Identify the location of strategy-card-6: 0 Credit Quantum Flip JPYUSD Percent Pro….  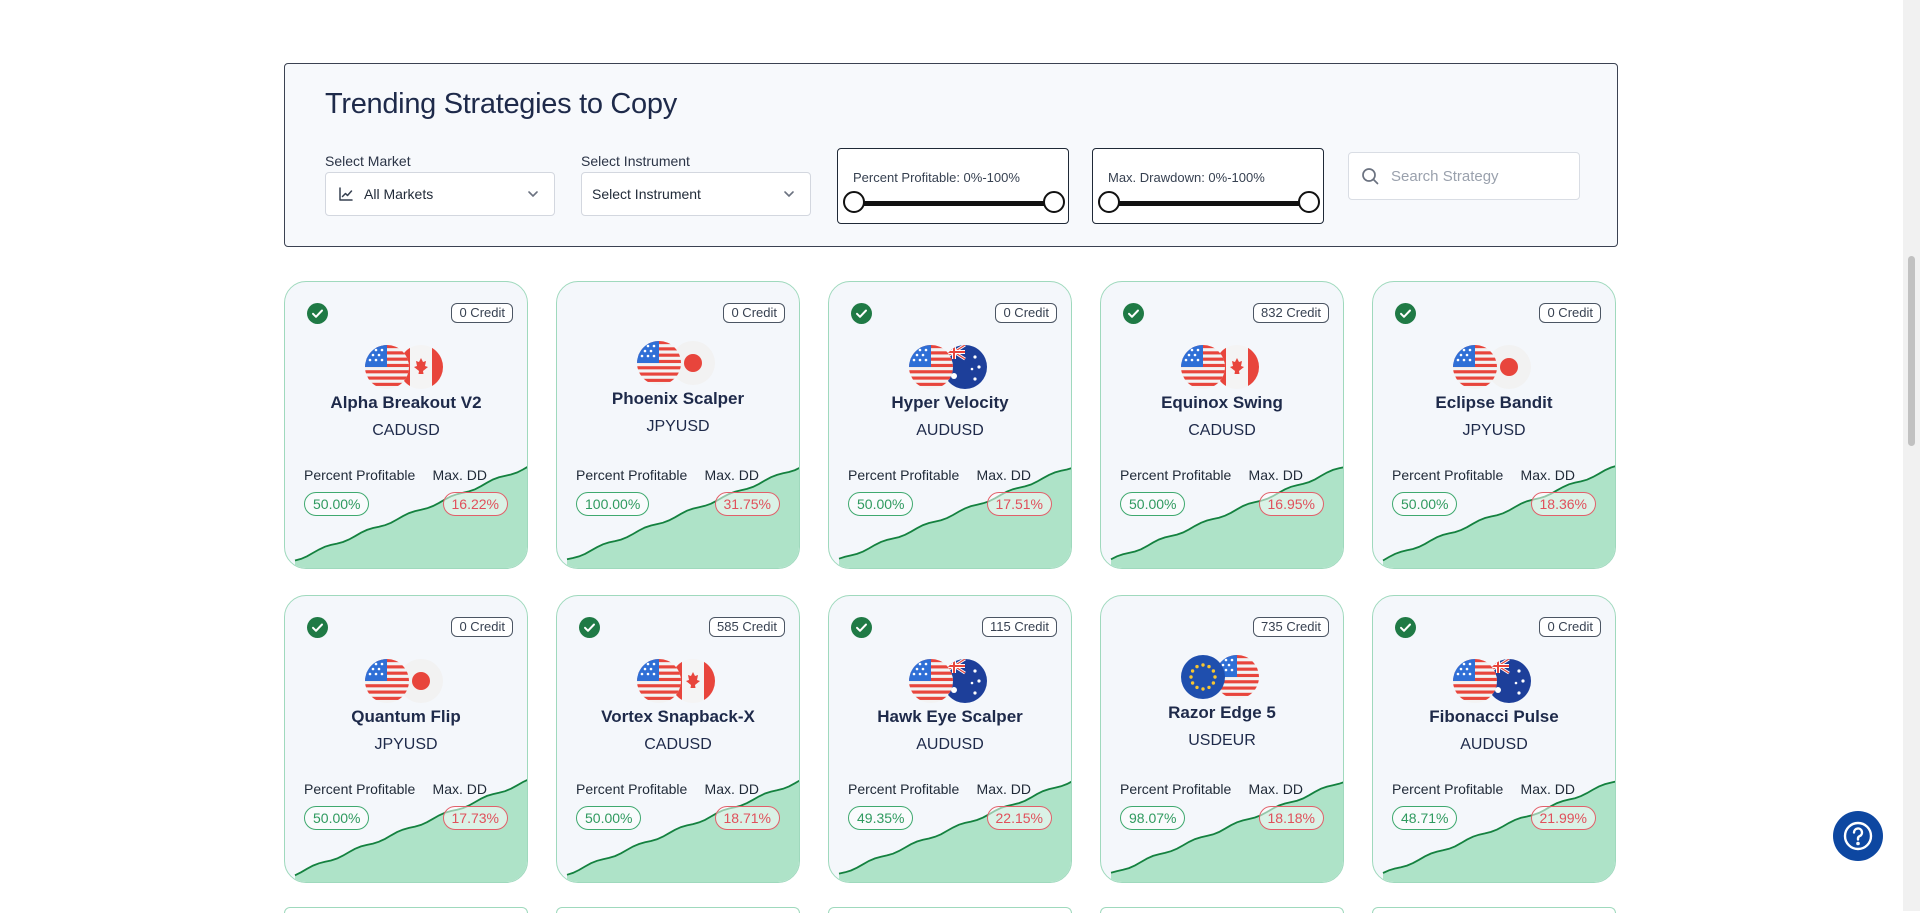
(406, 739).